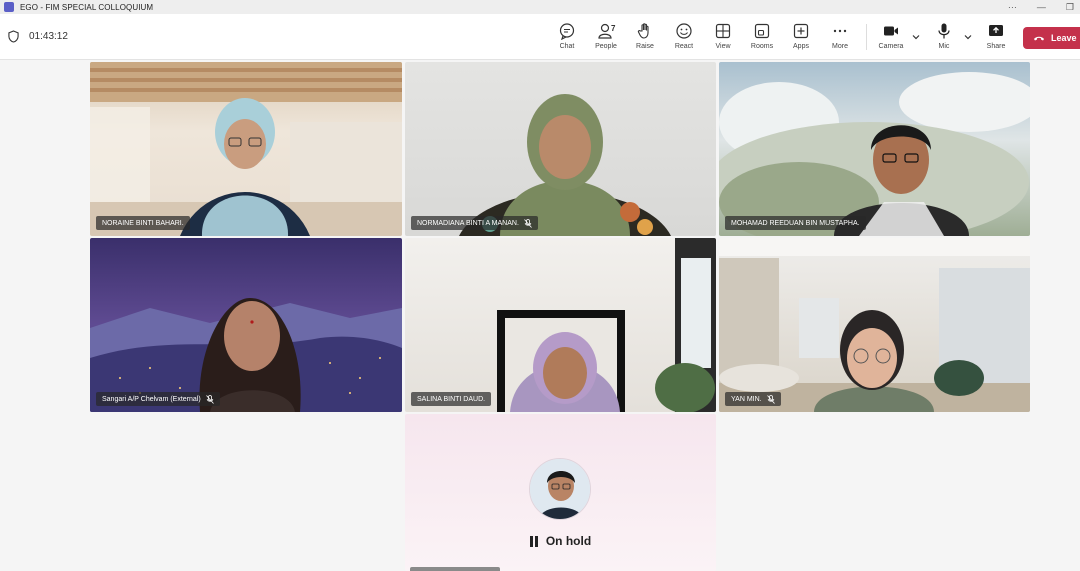  Describe the element at coordinates (840, 36) in the screenshot. I see `more-button: More` at that location.